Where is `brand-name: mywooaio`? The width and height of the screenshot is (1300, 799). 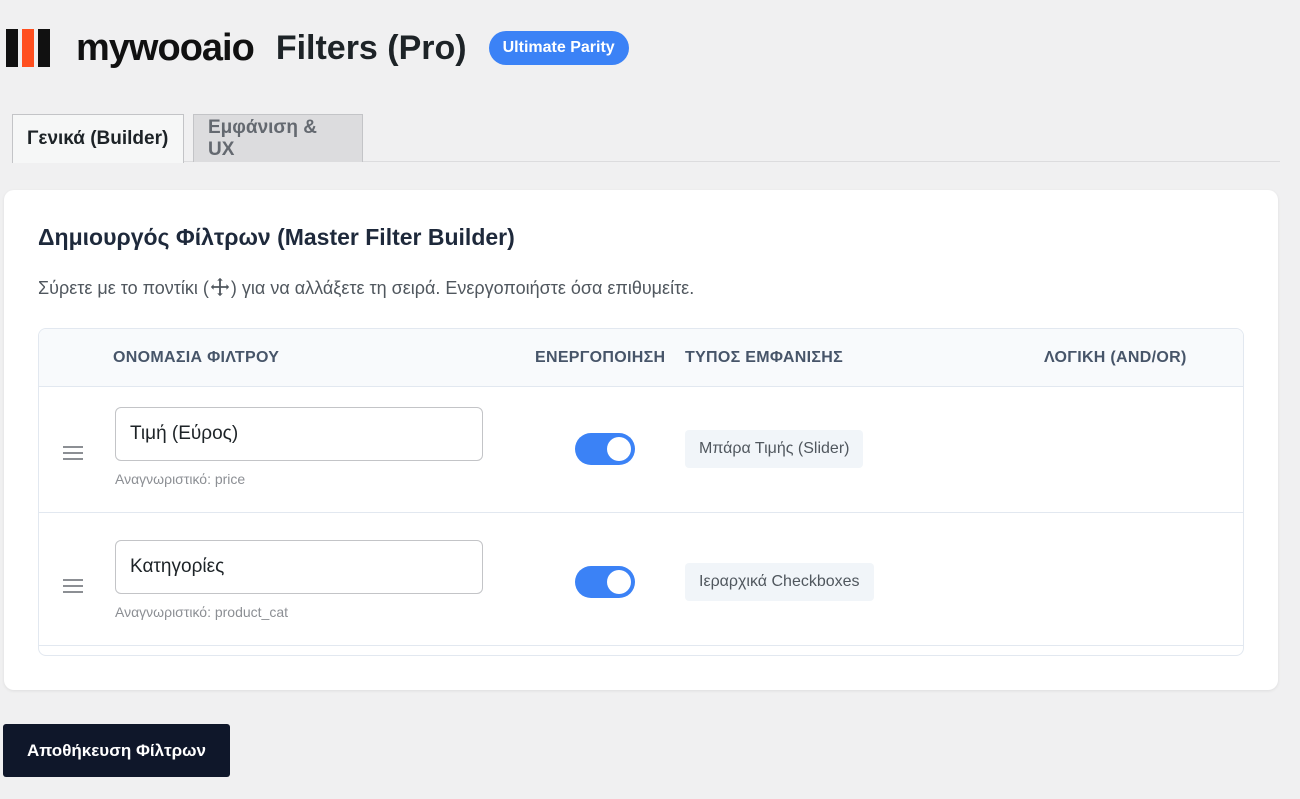
brand-name: mywooaio is located at coordinates (165, 47).